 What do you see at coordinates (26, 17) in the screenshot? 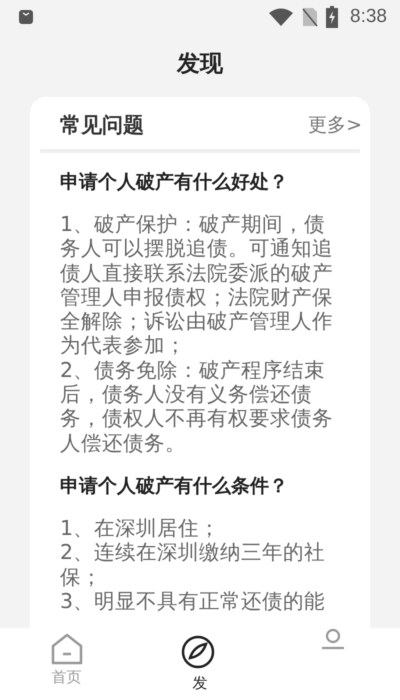
I see `app-icon` at bounding box center [26, 17].